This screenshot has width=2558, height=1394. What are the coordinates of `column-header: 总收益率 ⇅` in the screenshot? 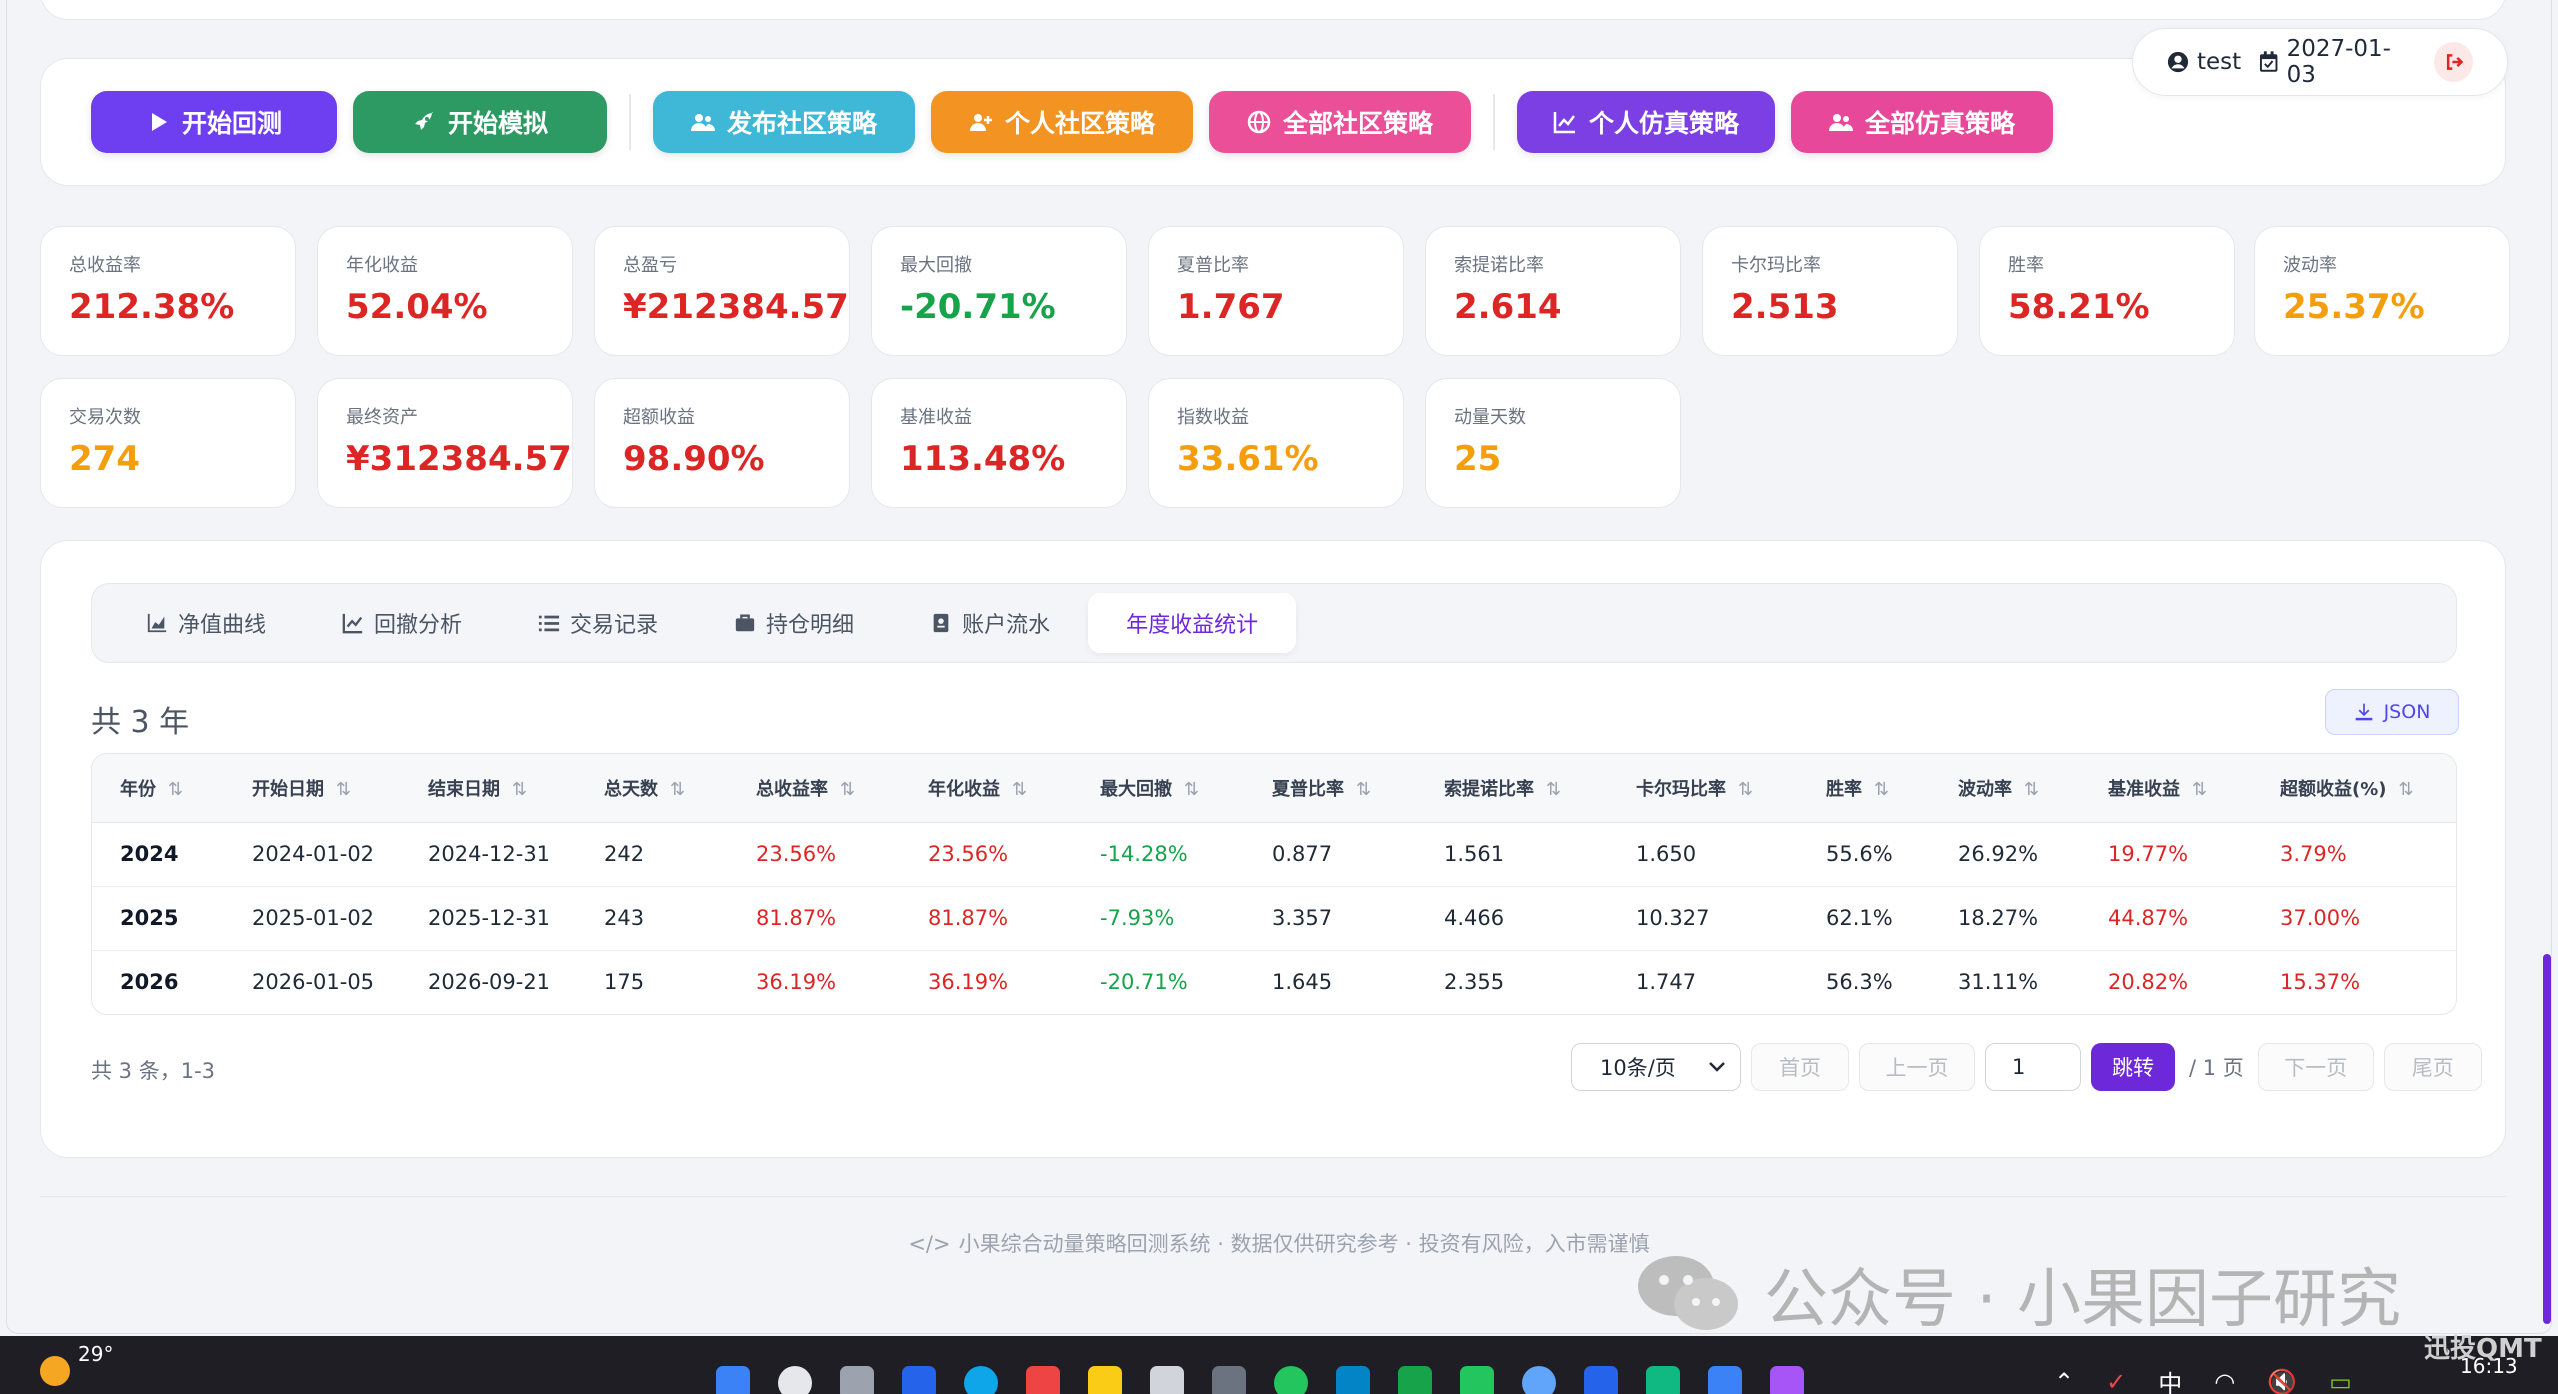 It's located at (814, 788).